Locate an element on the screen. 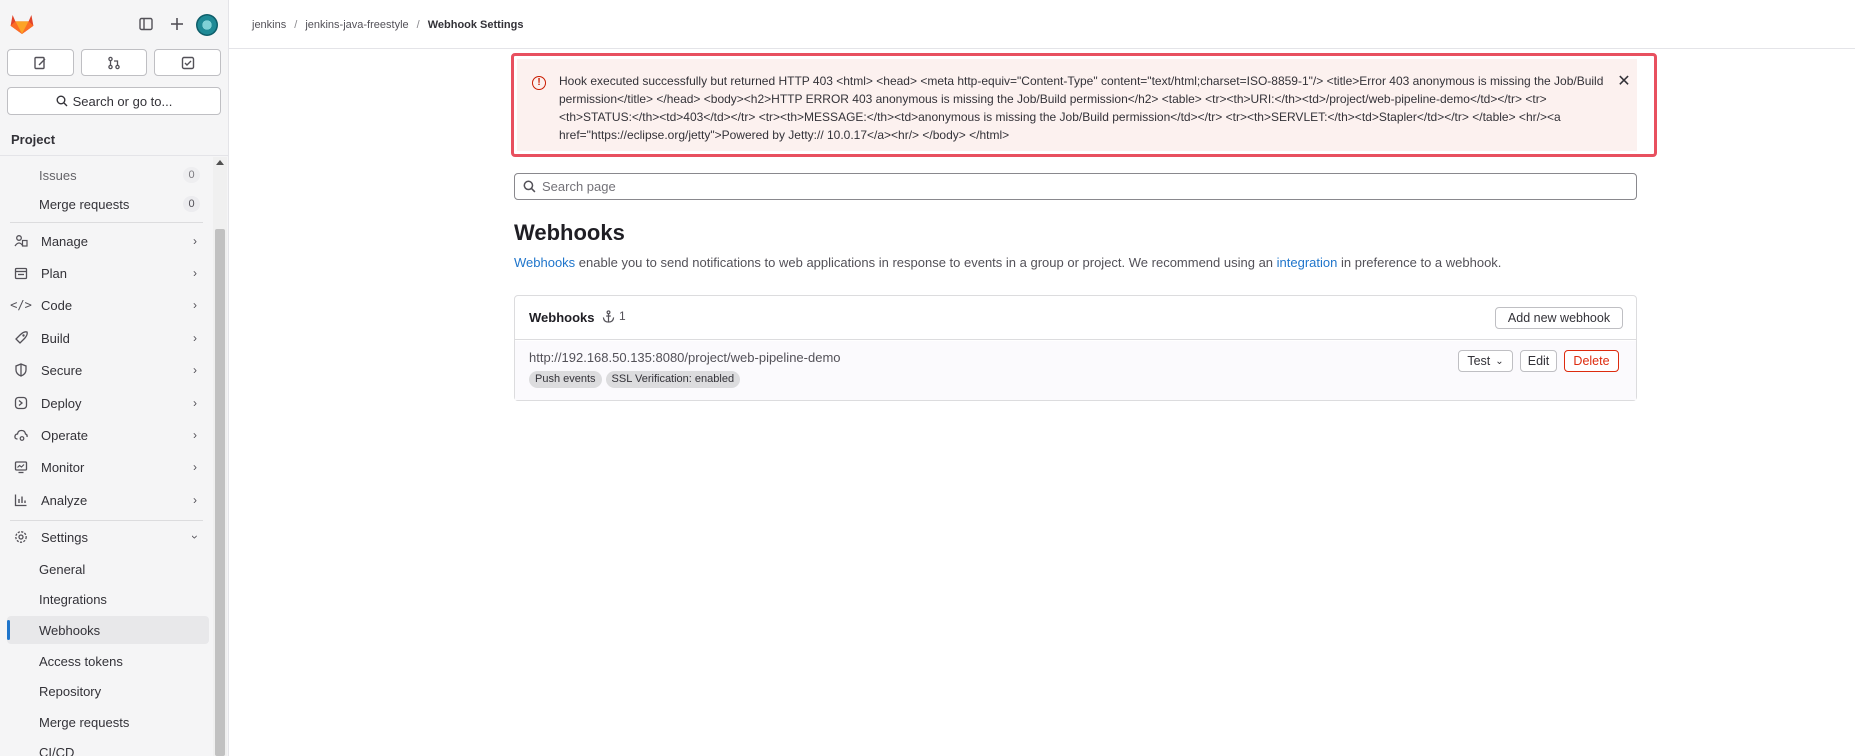 This screenshot has height=756, width=1855. sidebar-item-label: Build is located at coordinates (55, 338).